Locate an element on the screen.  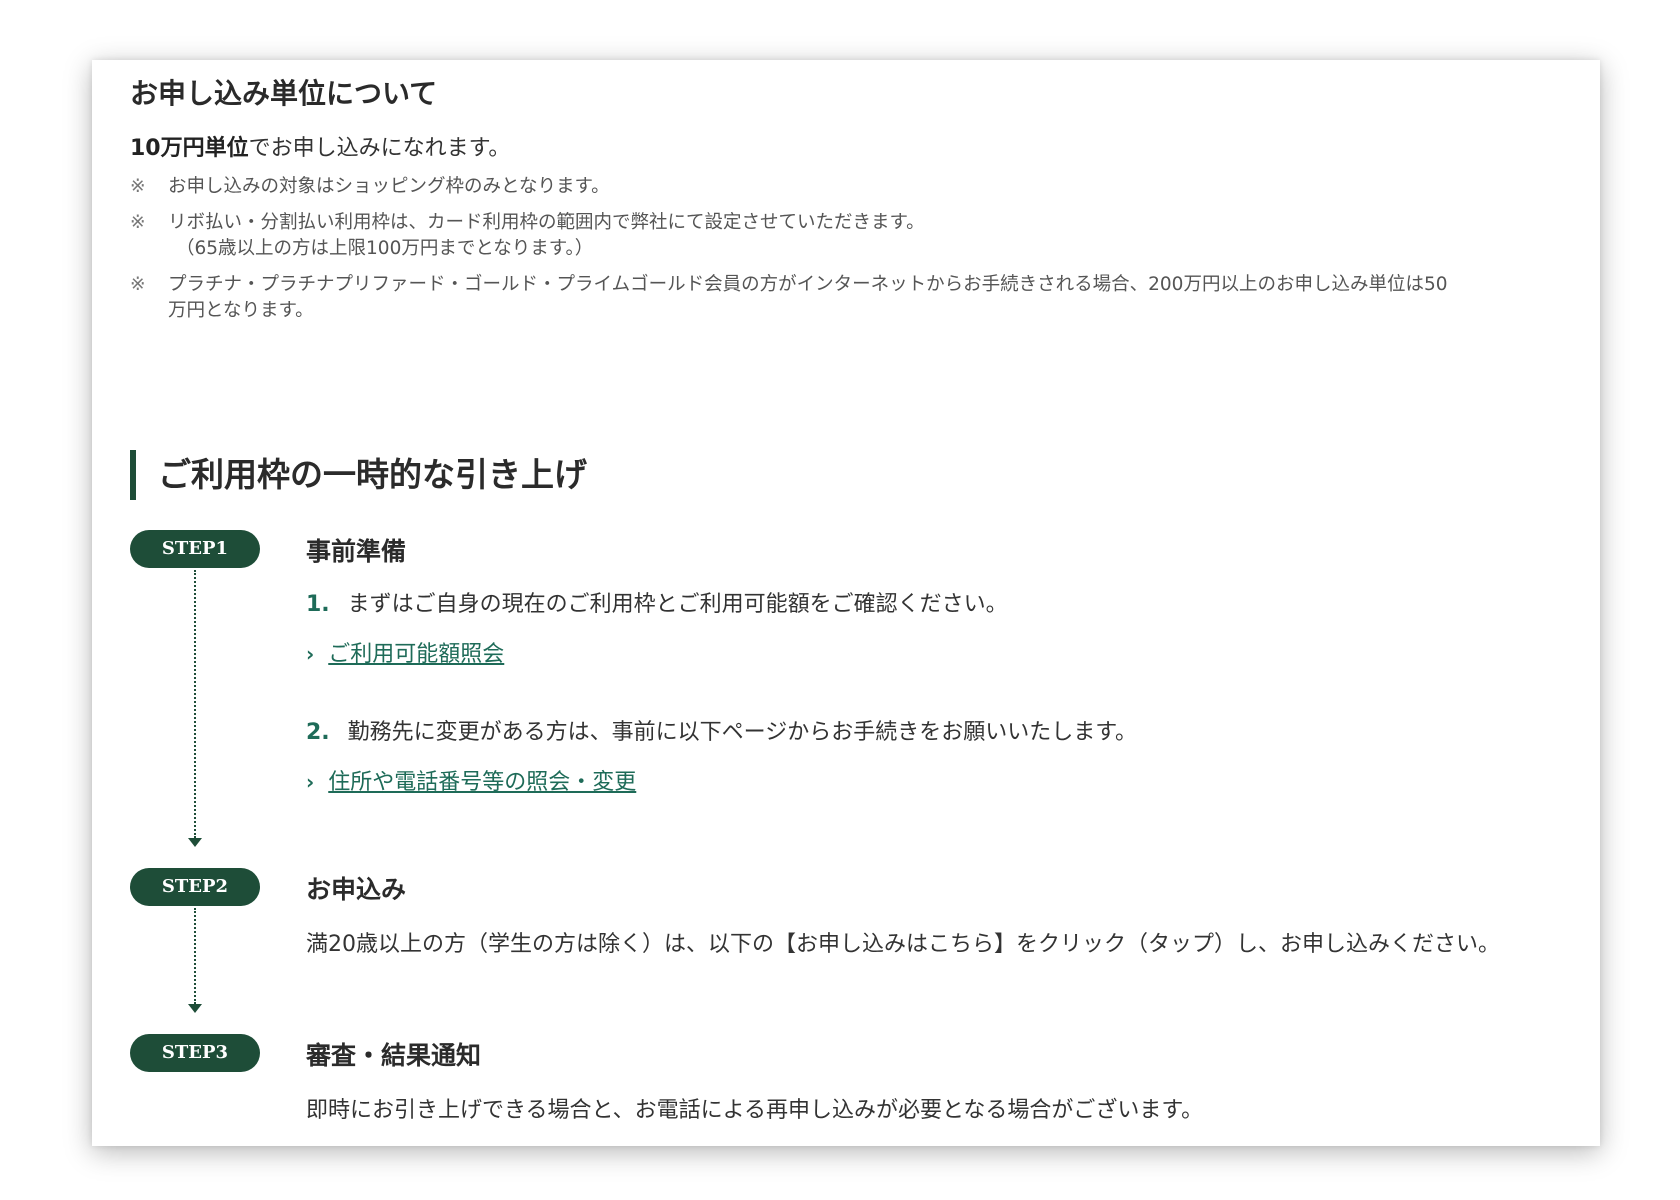
step1-item-2: 2. 勤務先に変更がある方は、事前に以下ページからお手続きをお願いいたします。 is located at coordinates (721, 730).